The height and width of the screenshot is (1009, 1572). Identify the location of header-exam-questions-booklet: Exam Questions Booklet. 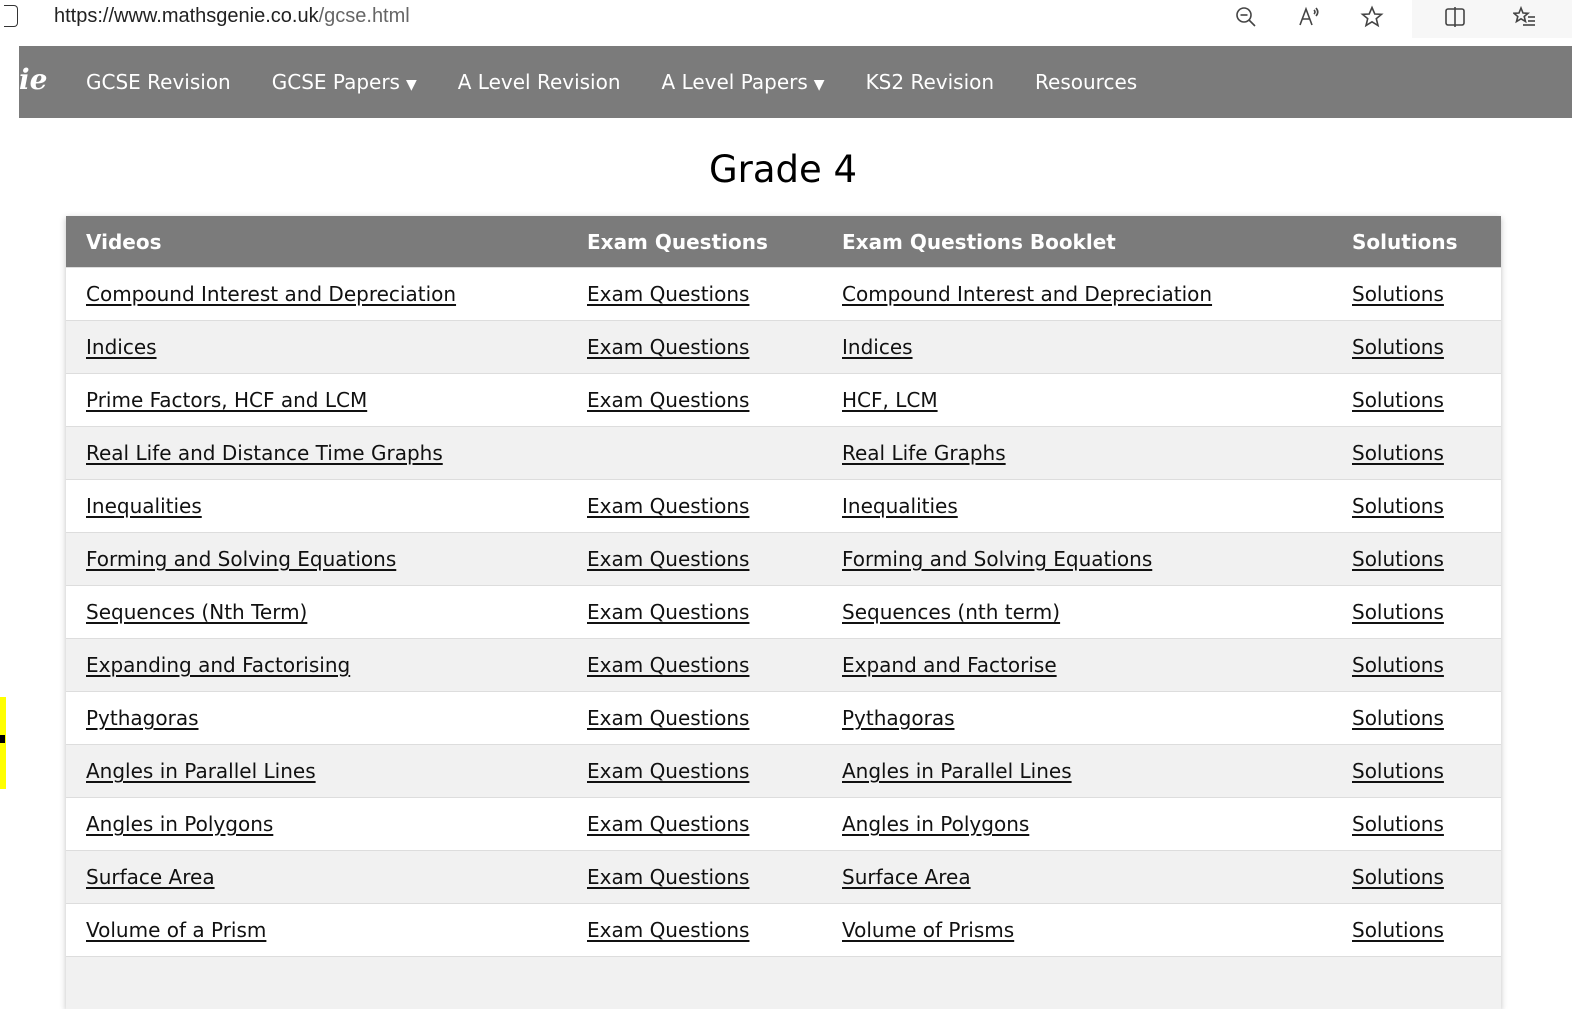
(1077, 242).